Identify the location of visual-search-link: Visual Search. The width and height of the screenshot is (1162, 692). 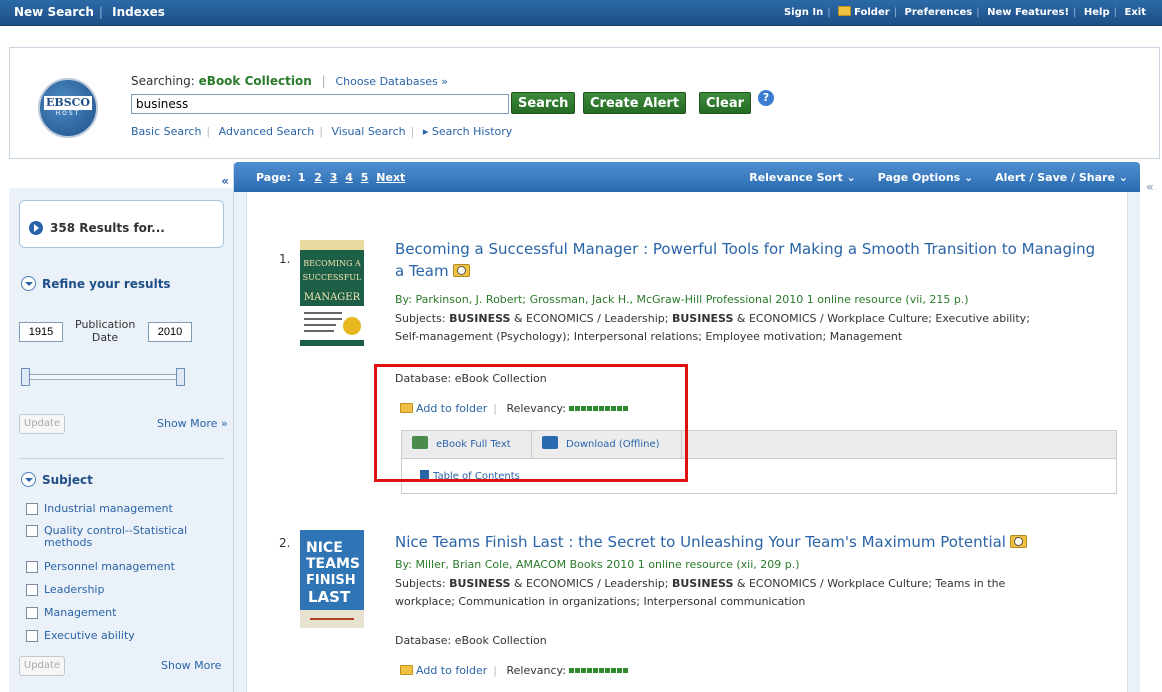
(368, 131).